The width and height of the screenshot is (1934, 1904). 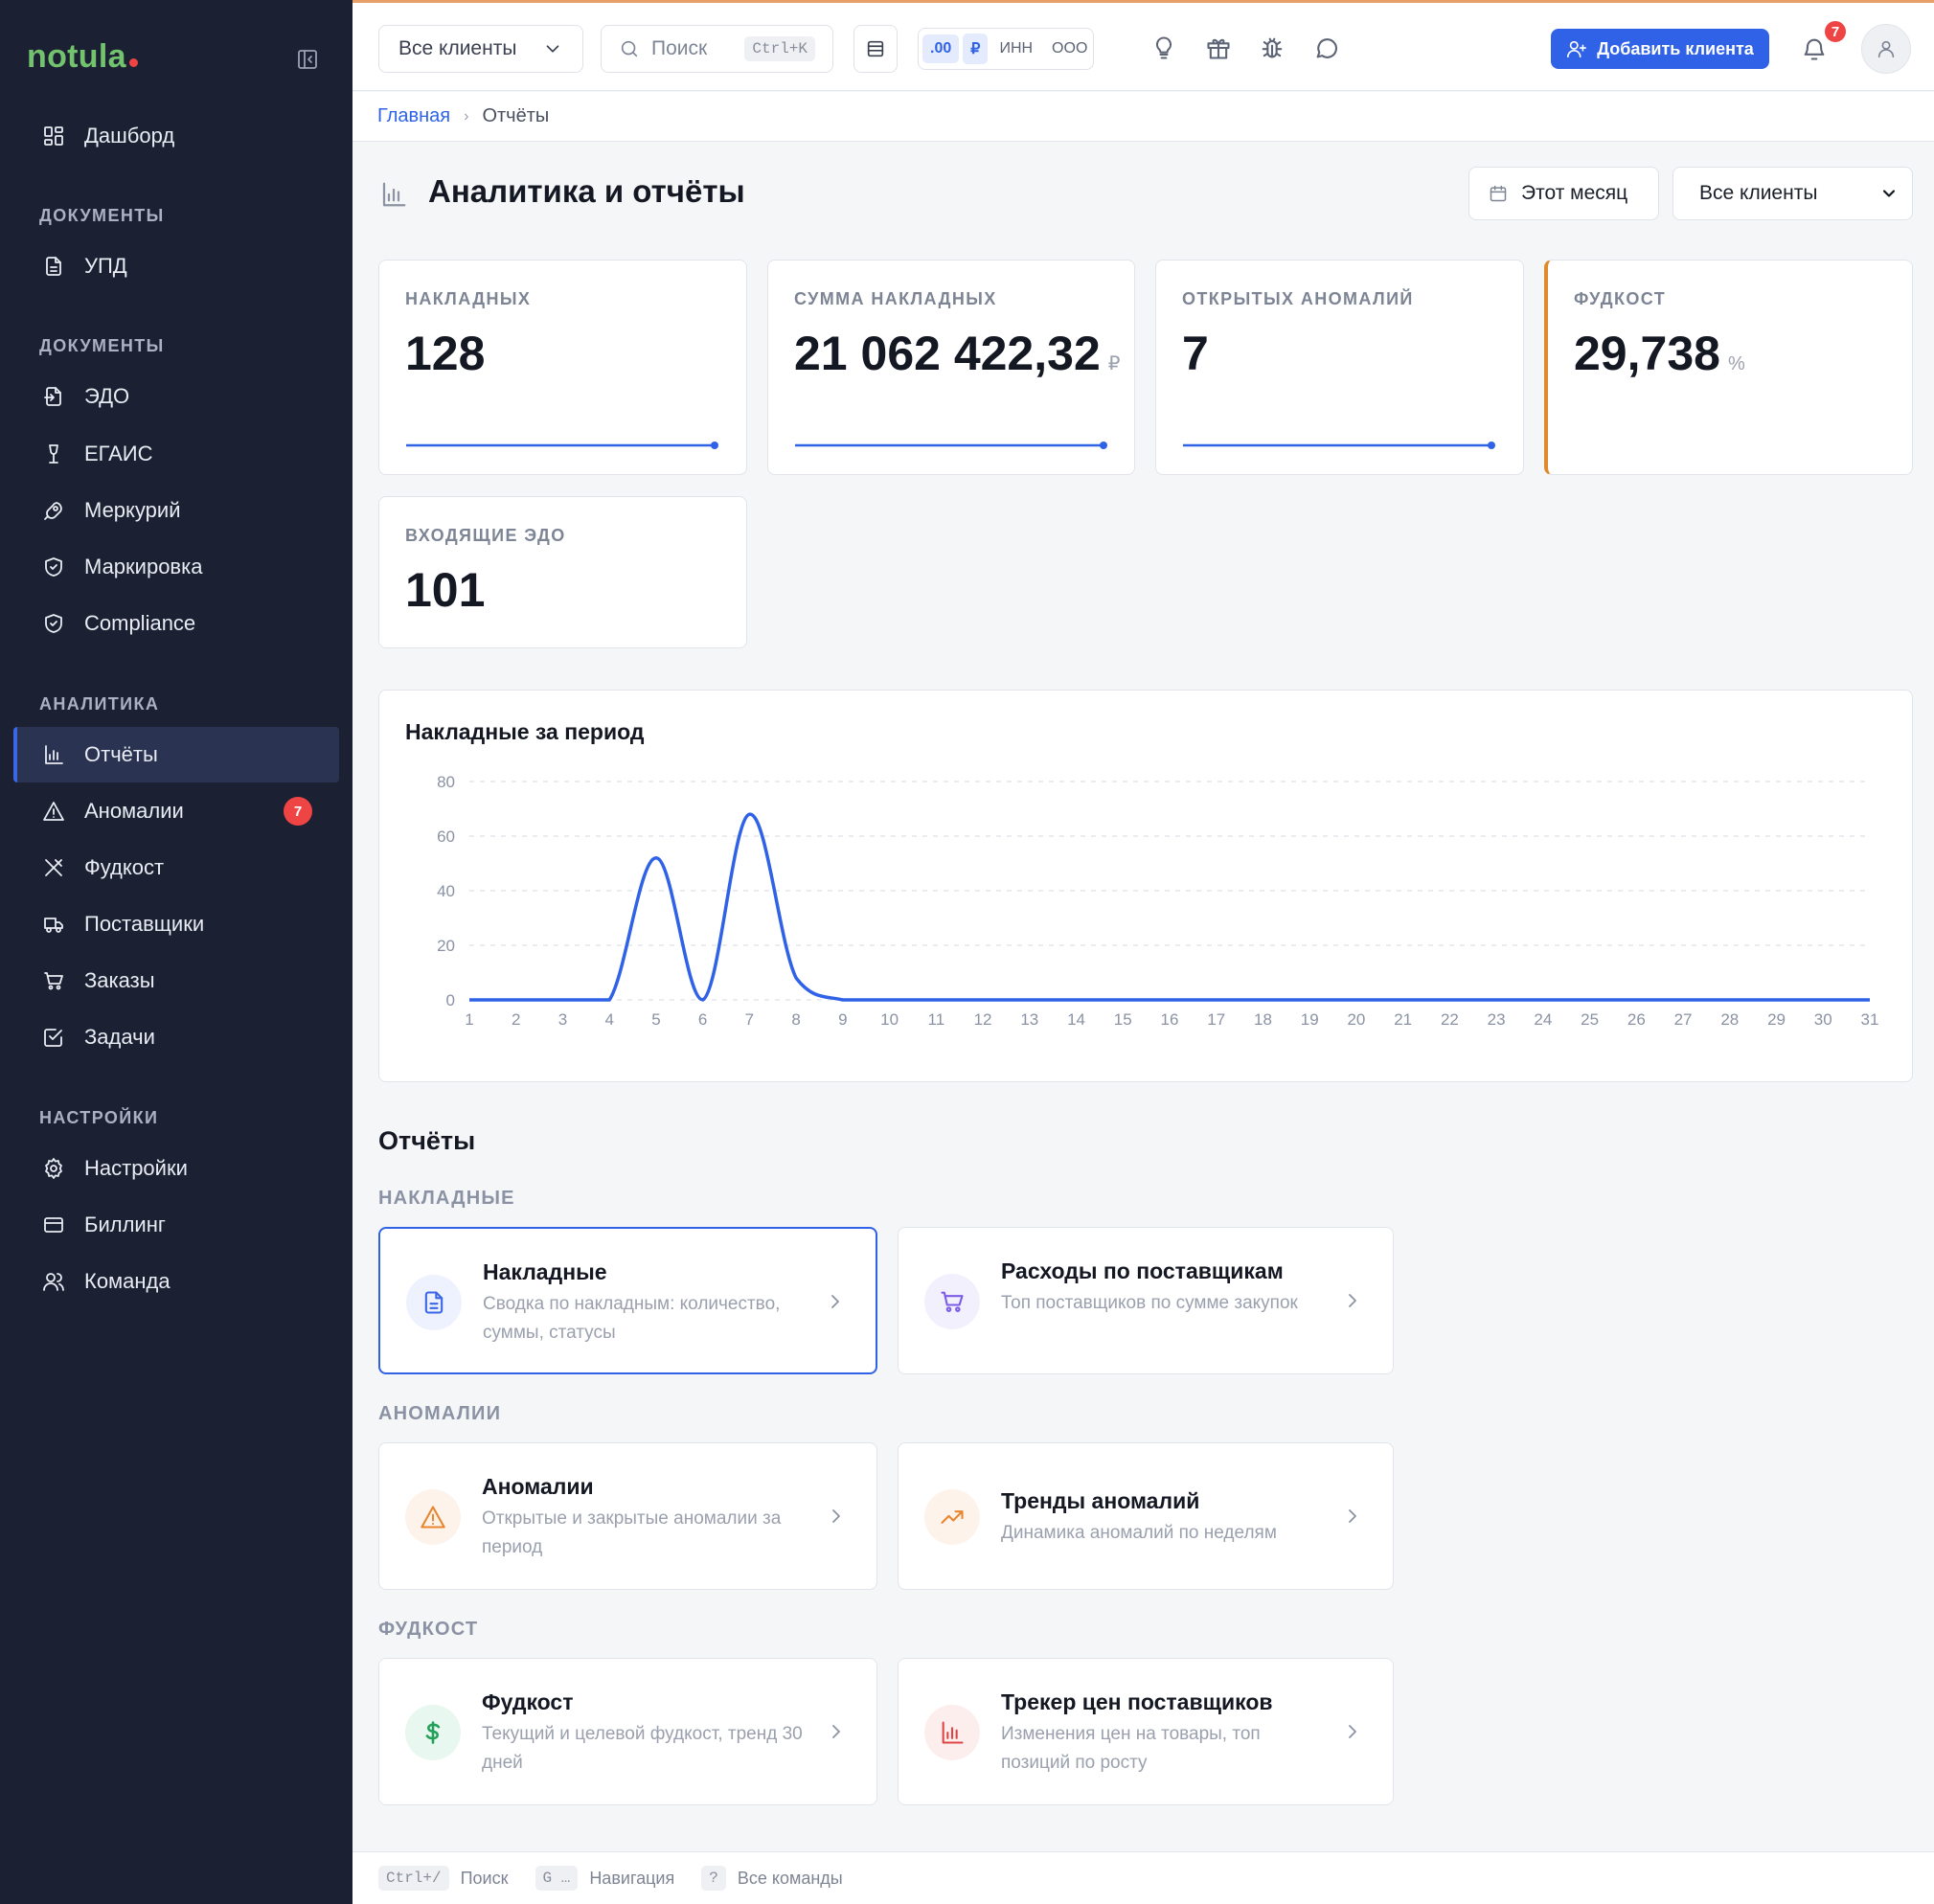 I want to click on x-tick-label: 1, so click(x=469, y=1020).